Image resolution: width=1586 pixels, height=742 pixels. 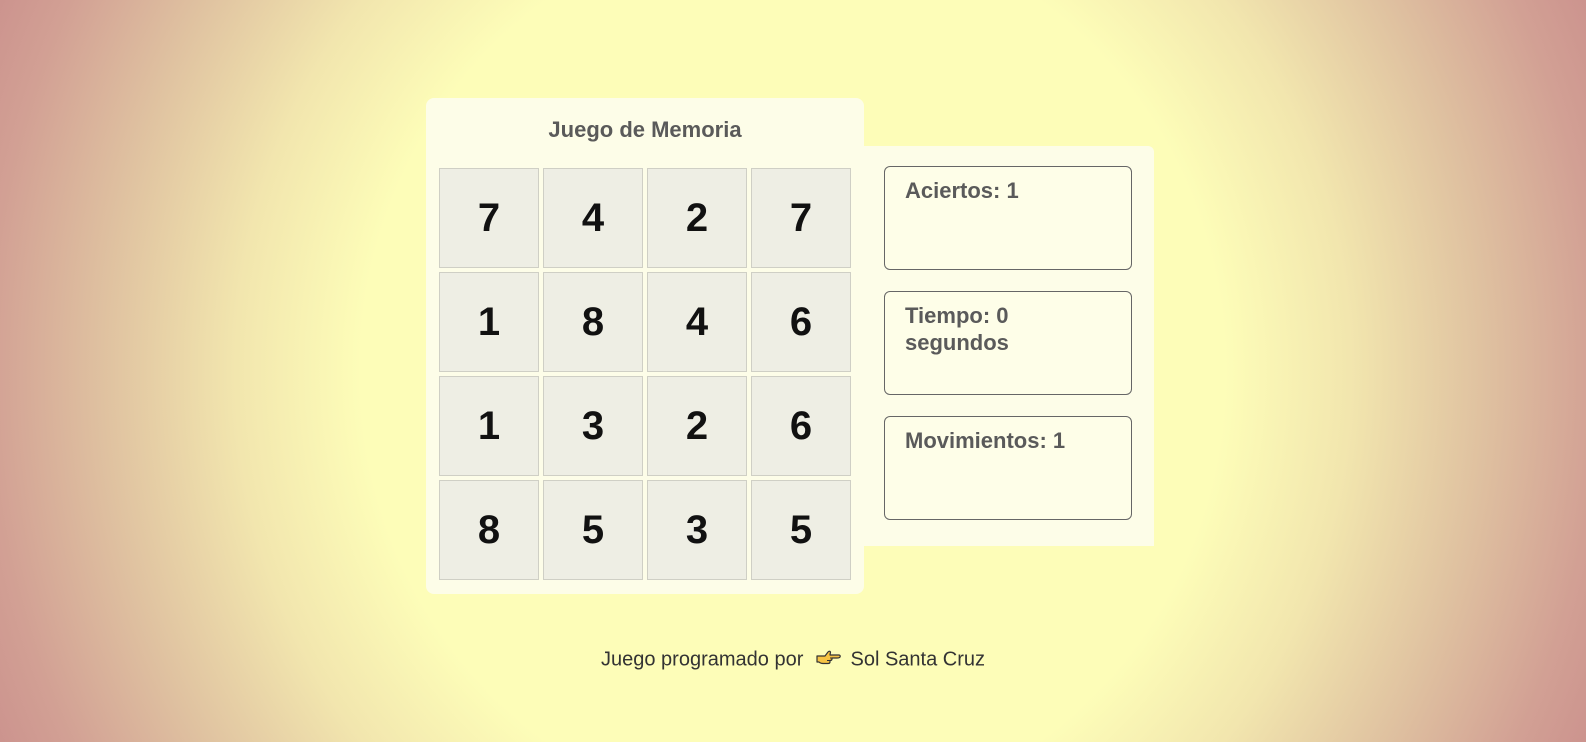 What do you see at coordinates (917, 659) in the screenshot?
I see `author-name: Sol Santa Cruz` at bounding box center [917, 659].